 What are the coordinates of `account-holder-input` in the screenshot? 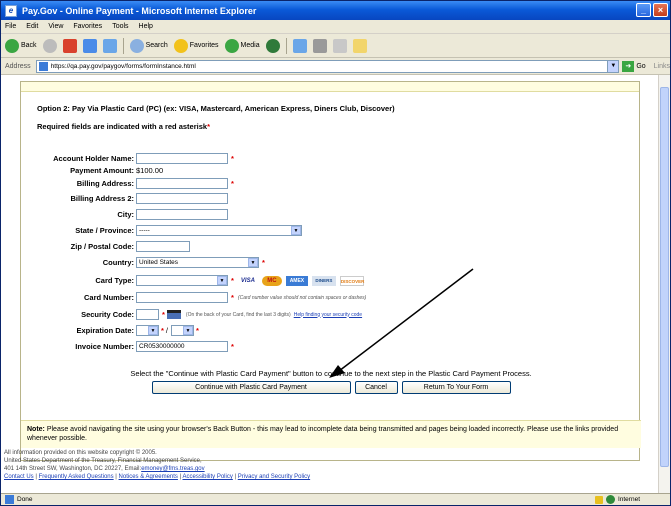 It's located at (182, 158).